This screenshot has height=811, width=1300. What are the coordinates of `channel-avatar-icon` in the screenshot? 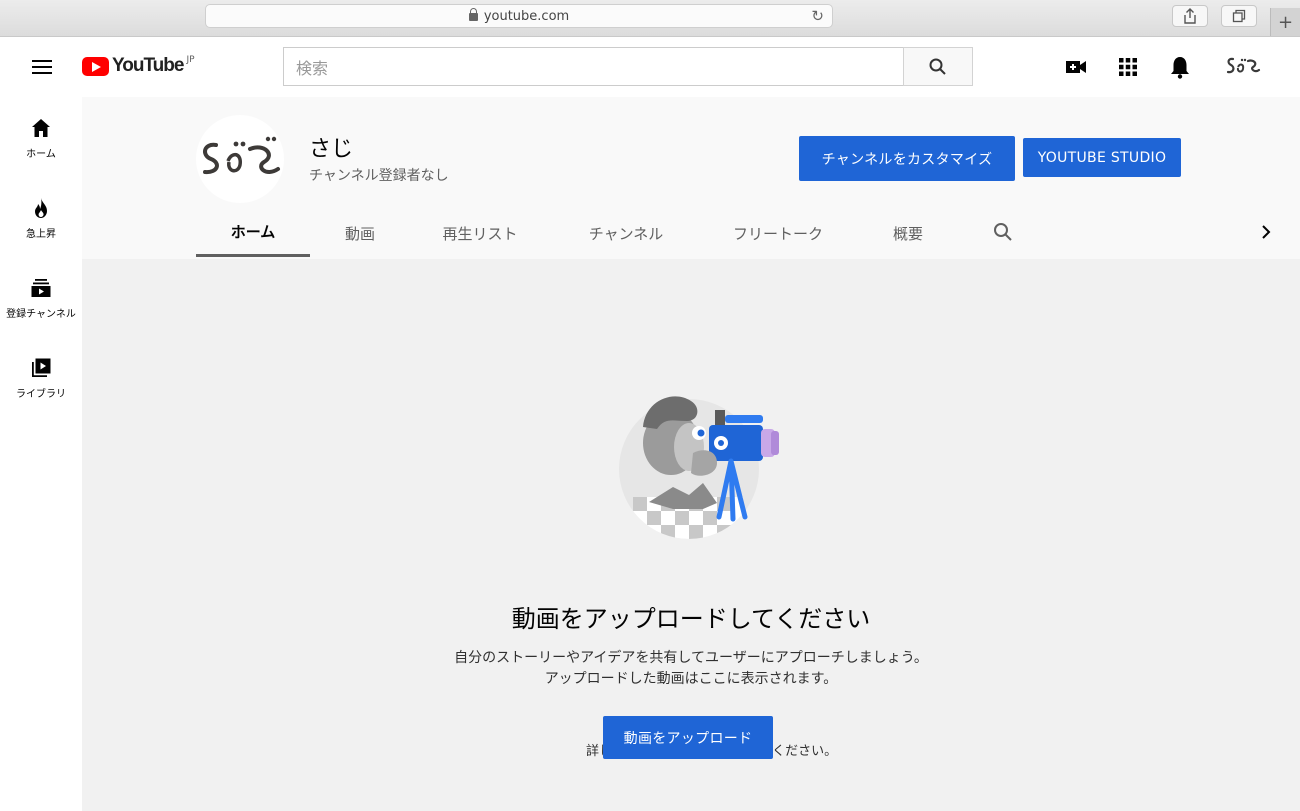 It's located at (241, 155).